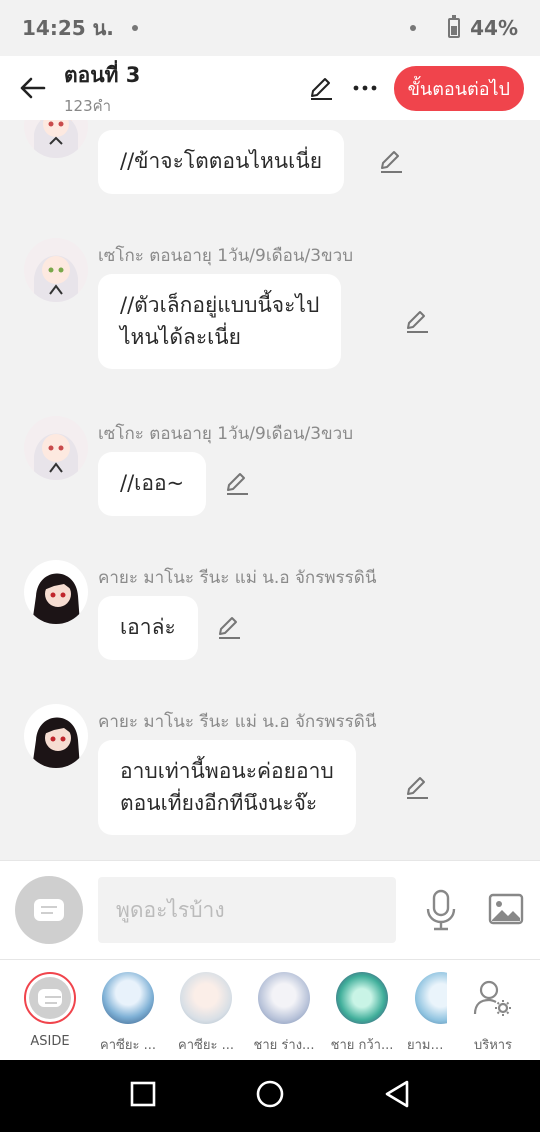  I want to click on manage-avatar, so click(493, 998).